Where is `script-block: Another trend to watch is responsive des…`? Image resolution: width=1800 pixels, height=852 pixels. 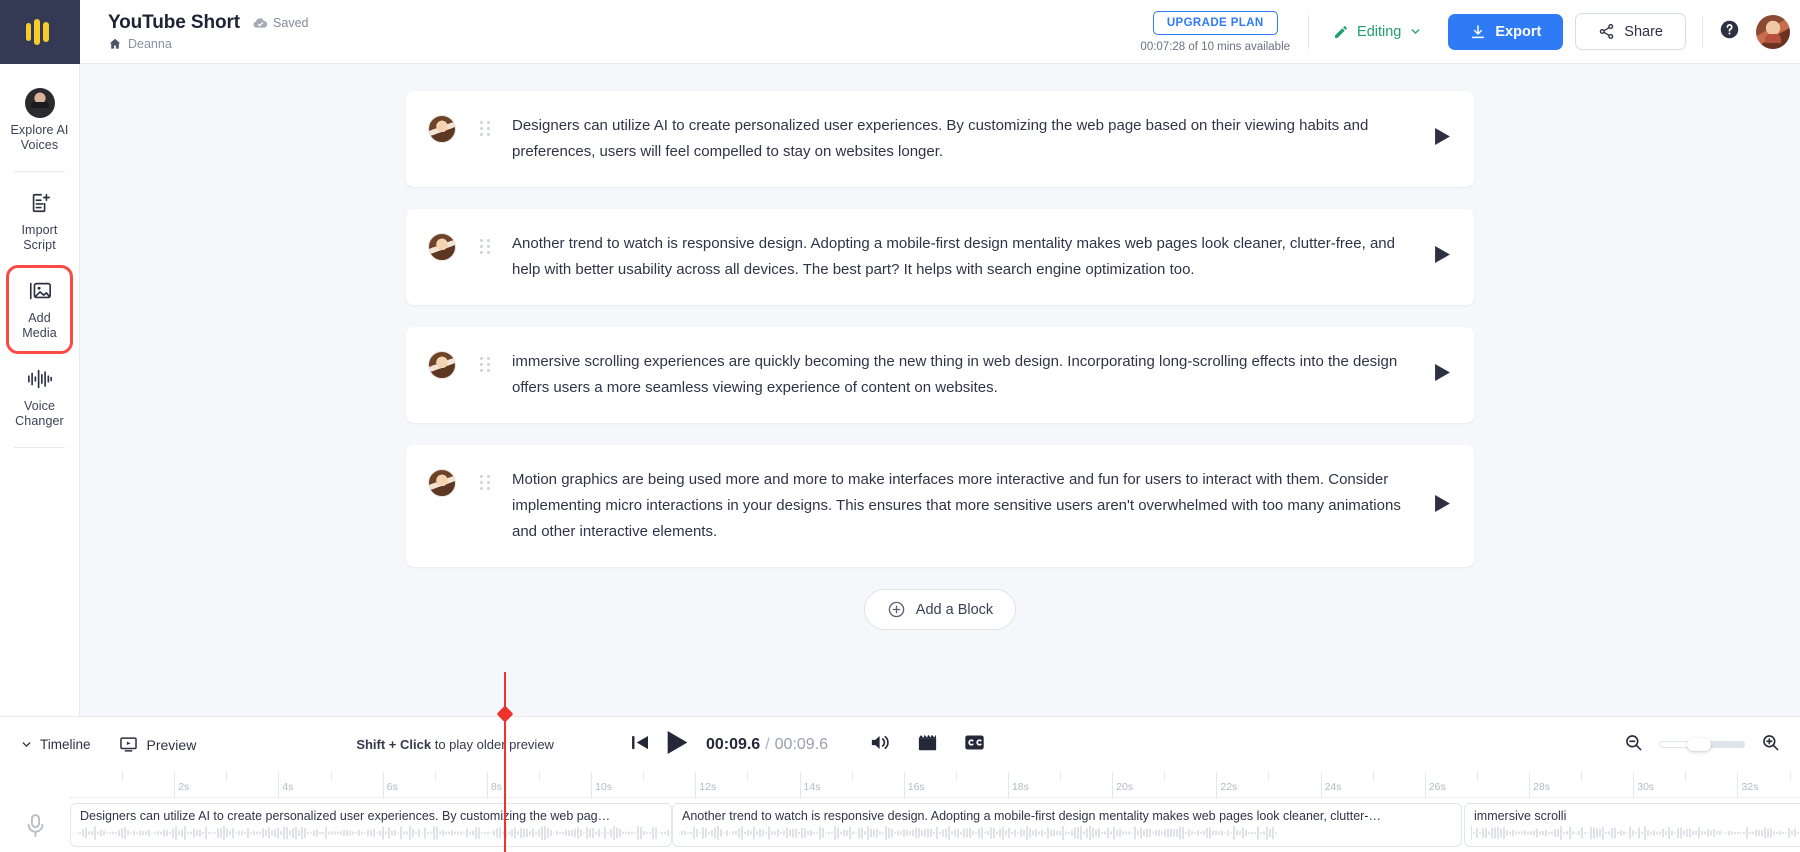 script-block: Another trend to watch is responsive des… is located at coordinates (940, 257).